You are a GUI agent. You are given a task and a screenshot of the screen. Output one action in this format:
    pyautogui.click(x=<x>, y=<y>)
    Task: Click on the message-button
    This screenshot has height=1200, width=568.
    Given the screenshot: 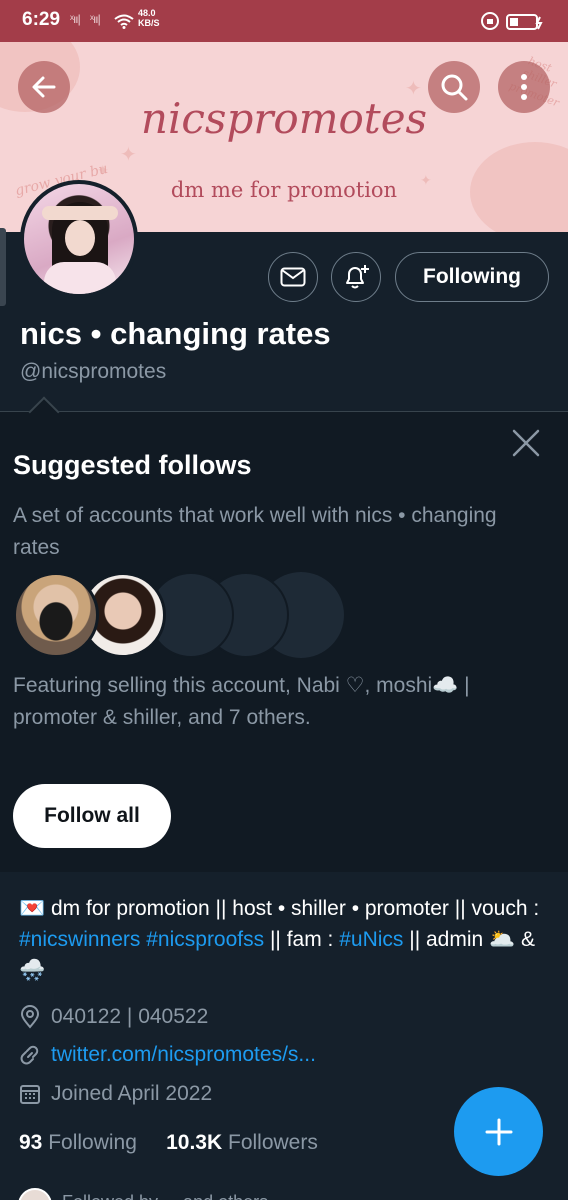 What is the action you would take?
    pyautogui.click(x=293, y=277)
    